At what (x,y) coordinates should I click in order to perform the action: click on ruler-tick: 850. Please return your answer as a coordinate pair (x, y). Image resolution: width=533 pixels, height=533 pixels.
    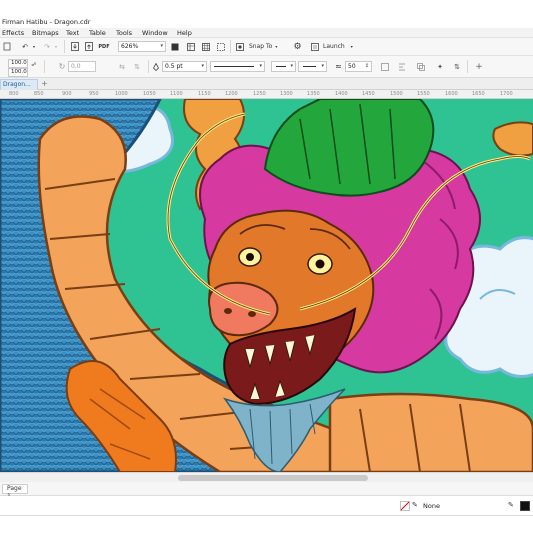
    Looking at the image, I should click on (39, 94).